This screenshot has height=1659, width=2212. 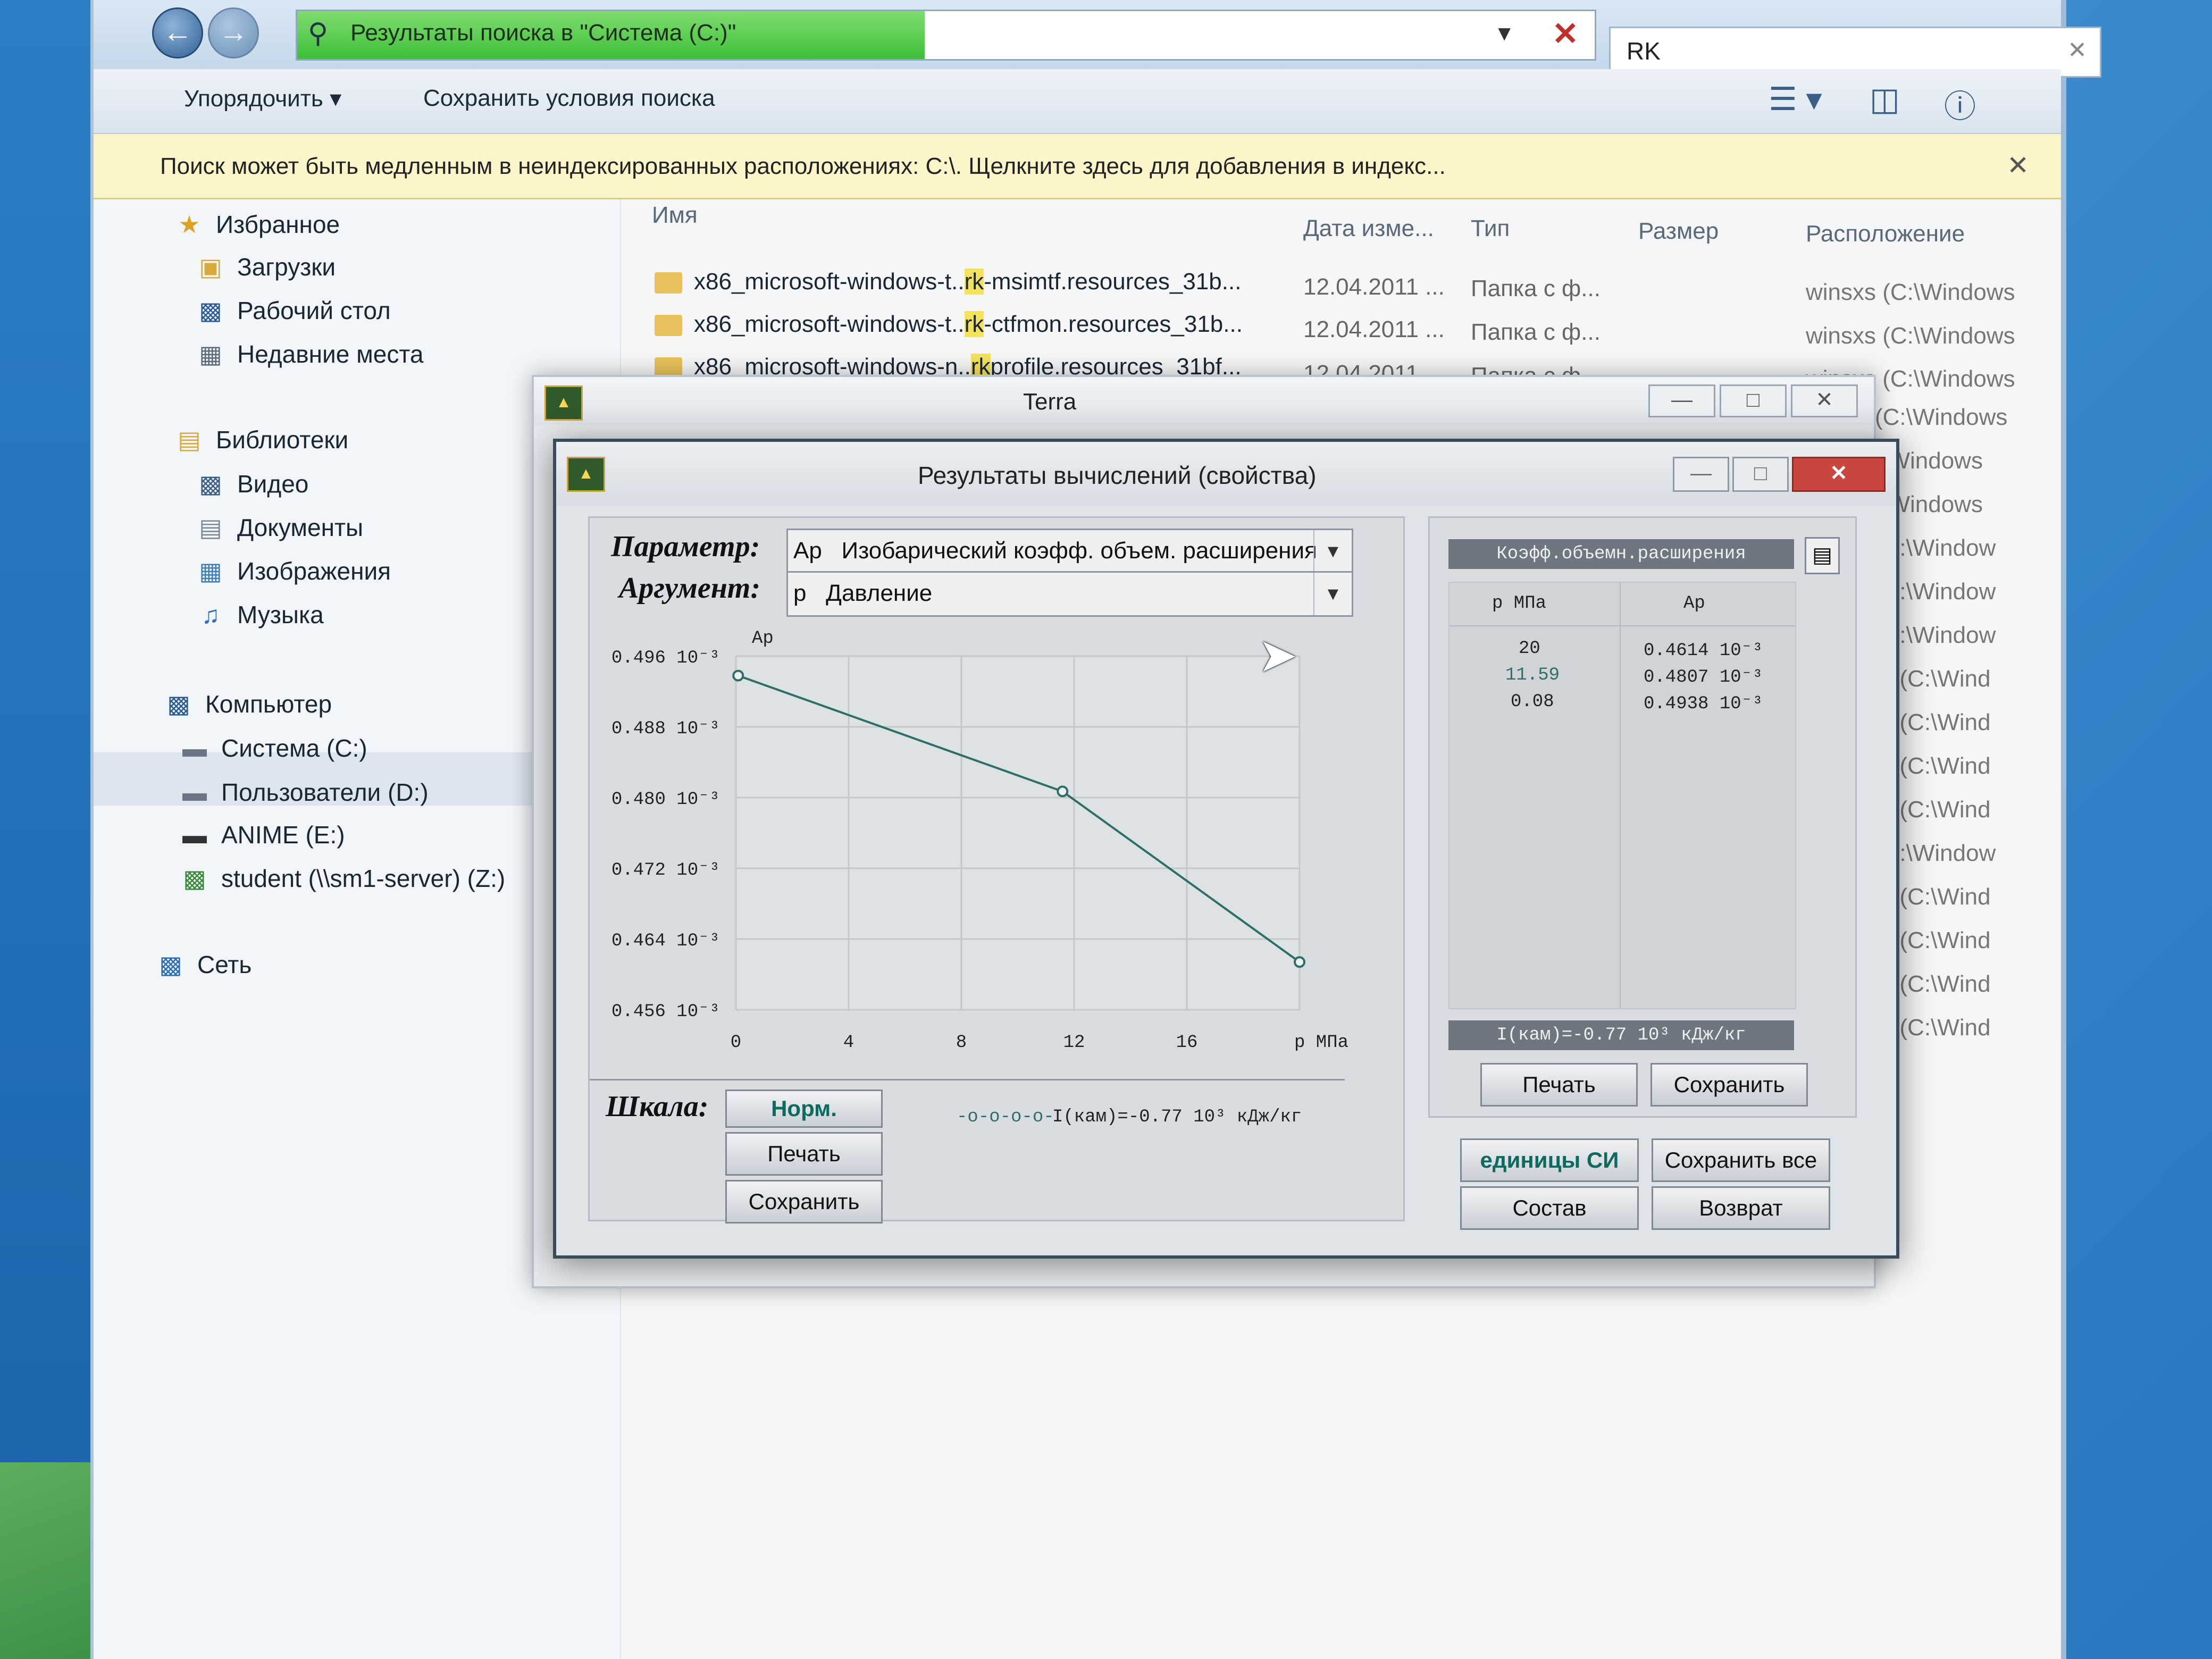 I want to click on y-tick-label: 0.472 10⁻³, so click(x=665, y=870).